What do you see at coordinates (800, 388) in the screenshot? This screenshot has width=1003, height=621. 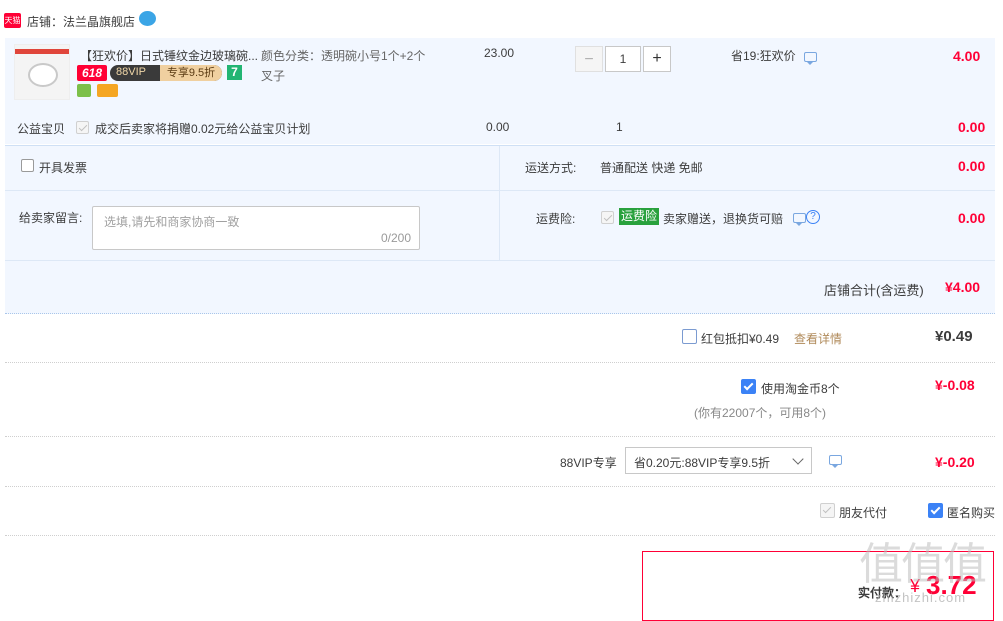 I see `coins-label: 使用淘金币8个` at bounding box center [800, 388].